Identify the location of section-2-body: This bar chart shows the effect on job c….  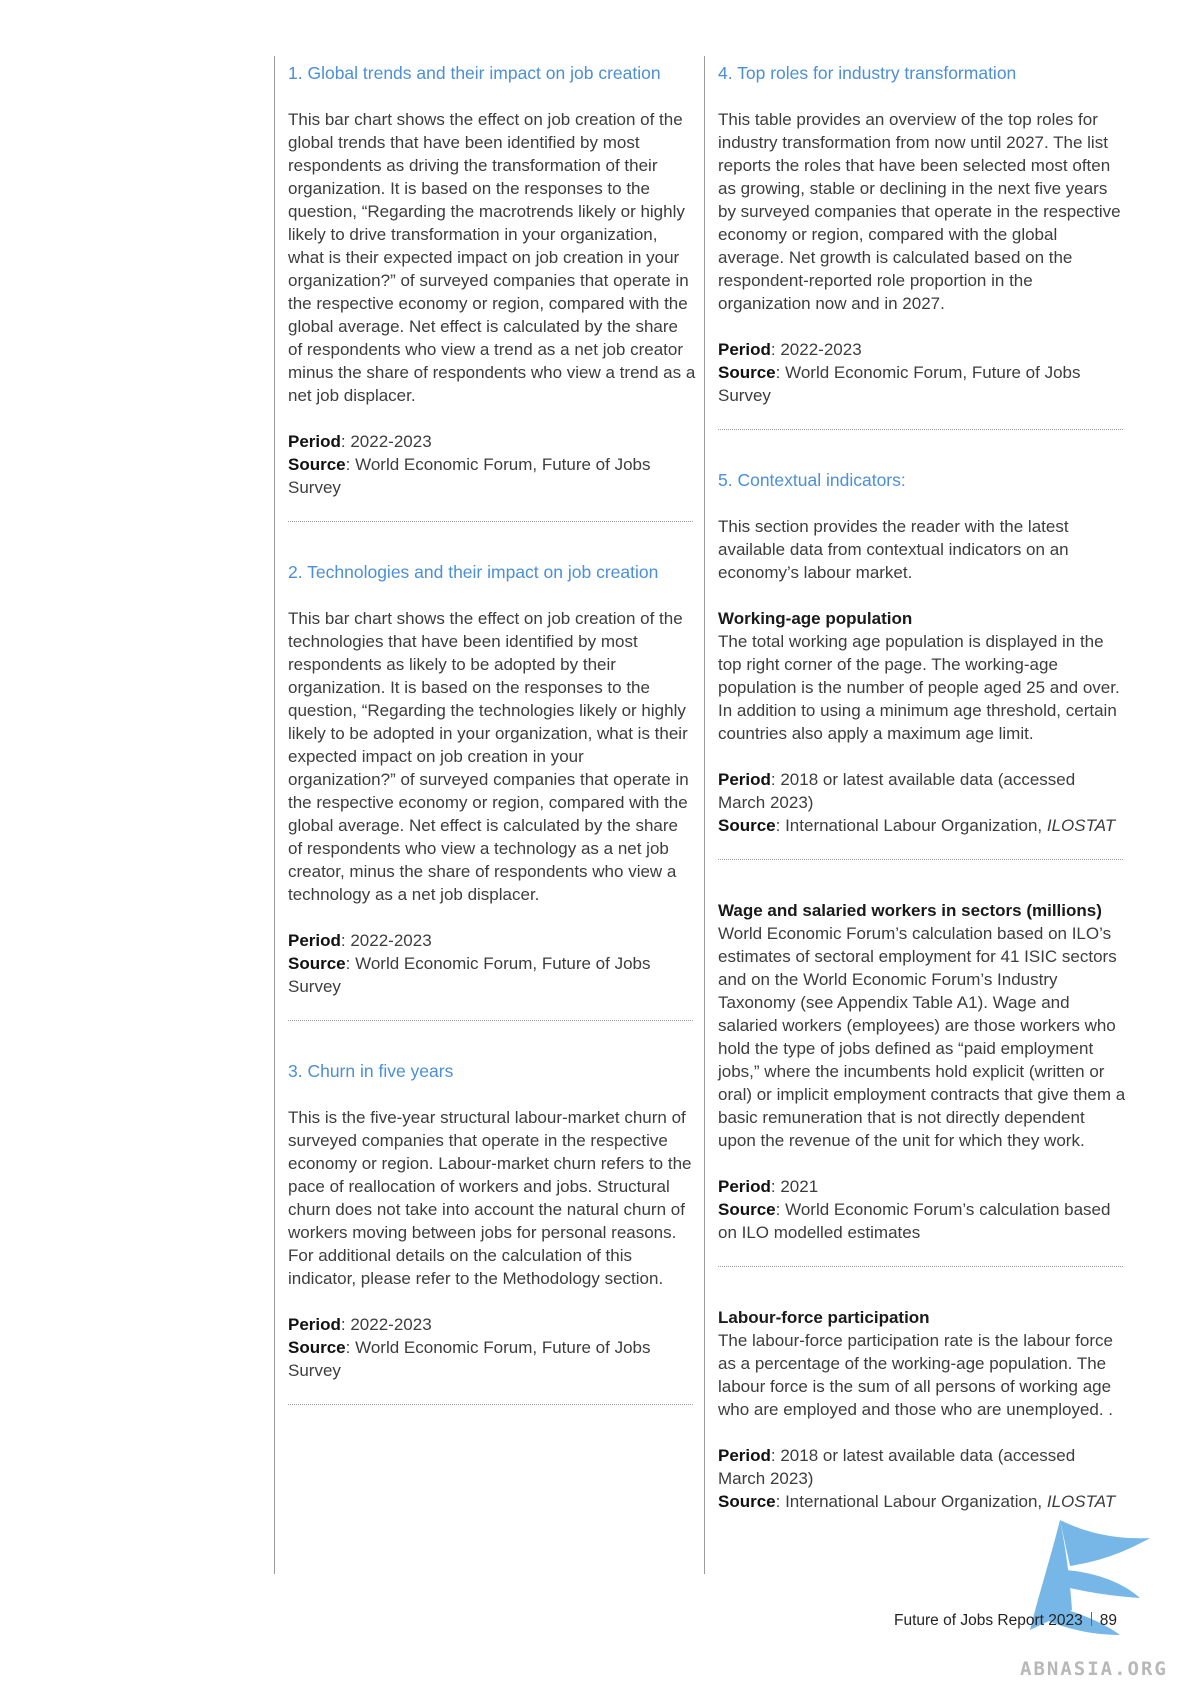
(488, 756).